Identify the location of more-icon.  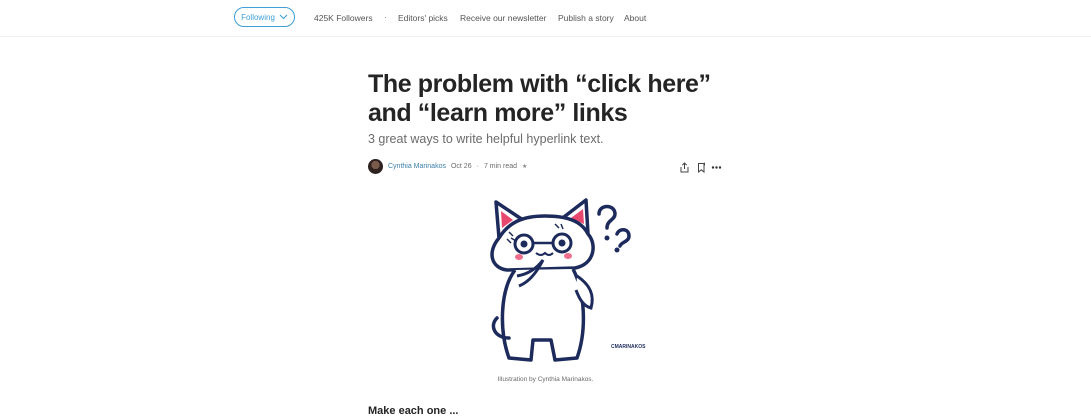
(716, 167).